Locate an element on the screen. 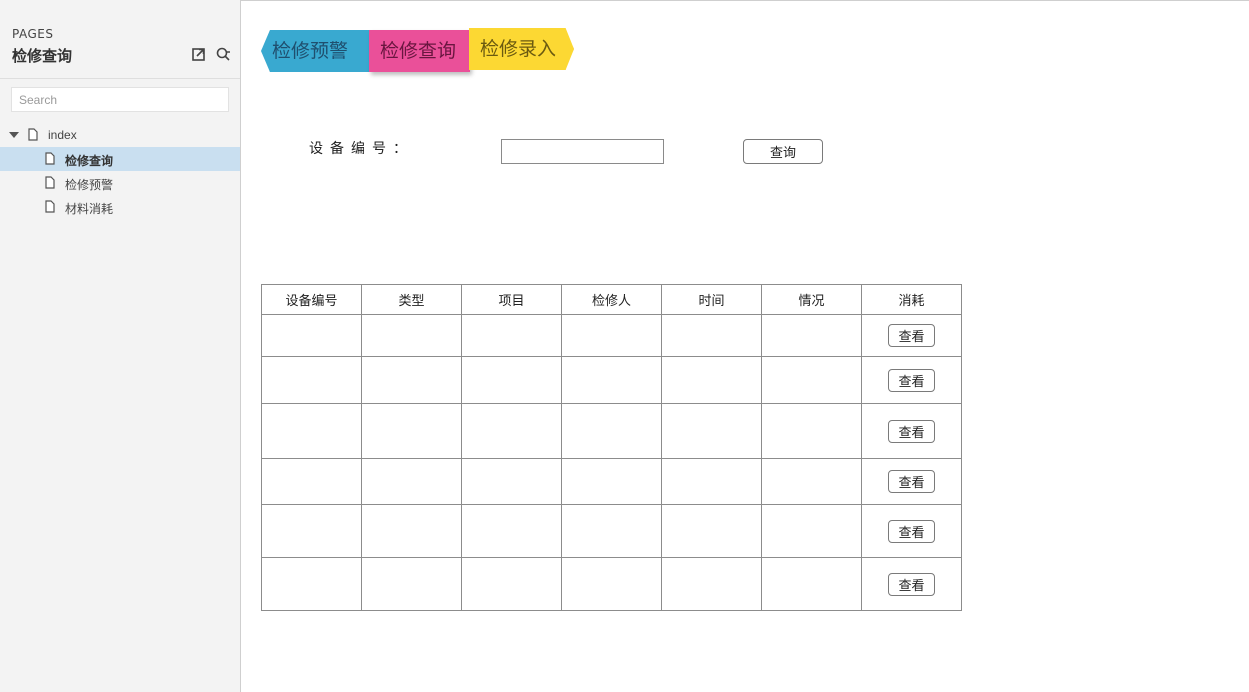 The image size is (1249, 692). tree-item-label: 材料消耗 is located at coordinates (89, 209).